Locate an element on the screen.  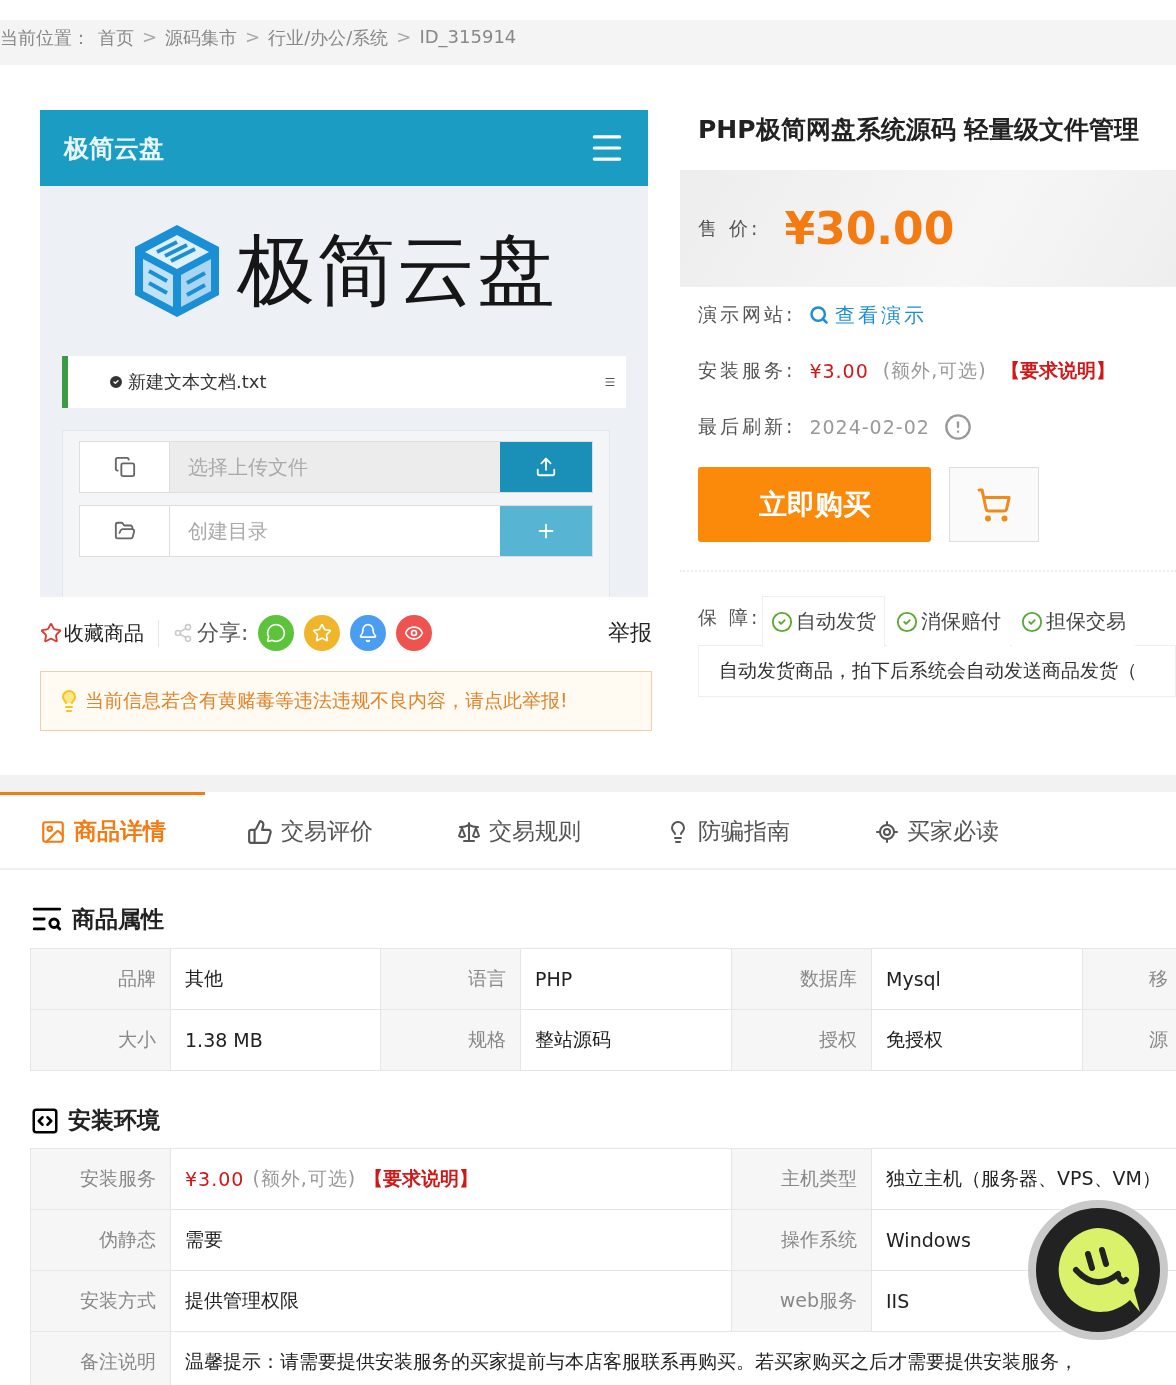
app-title: 极简云盘 is located at coordinates (114, 148).